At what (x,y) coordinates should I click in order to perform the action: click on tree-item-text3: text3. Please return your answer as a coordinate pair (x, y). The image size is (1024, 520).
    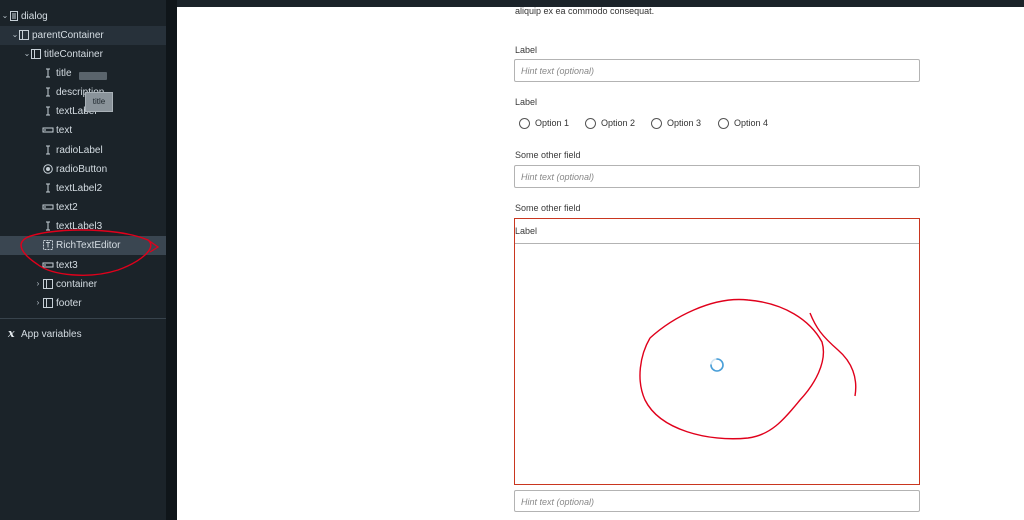
    Looking at the image, I should click on (83, 265).